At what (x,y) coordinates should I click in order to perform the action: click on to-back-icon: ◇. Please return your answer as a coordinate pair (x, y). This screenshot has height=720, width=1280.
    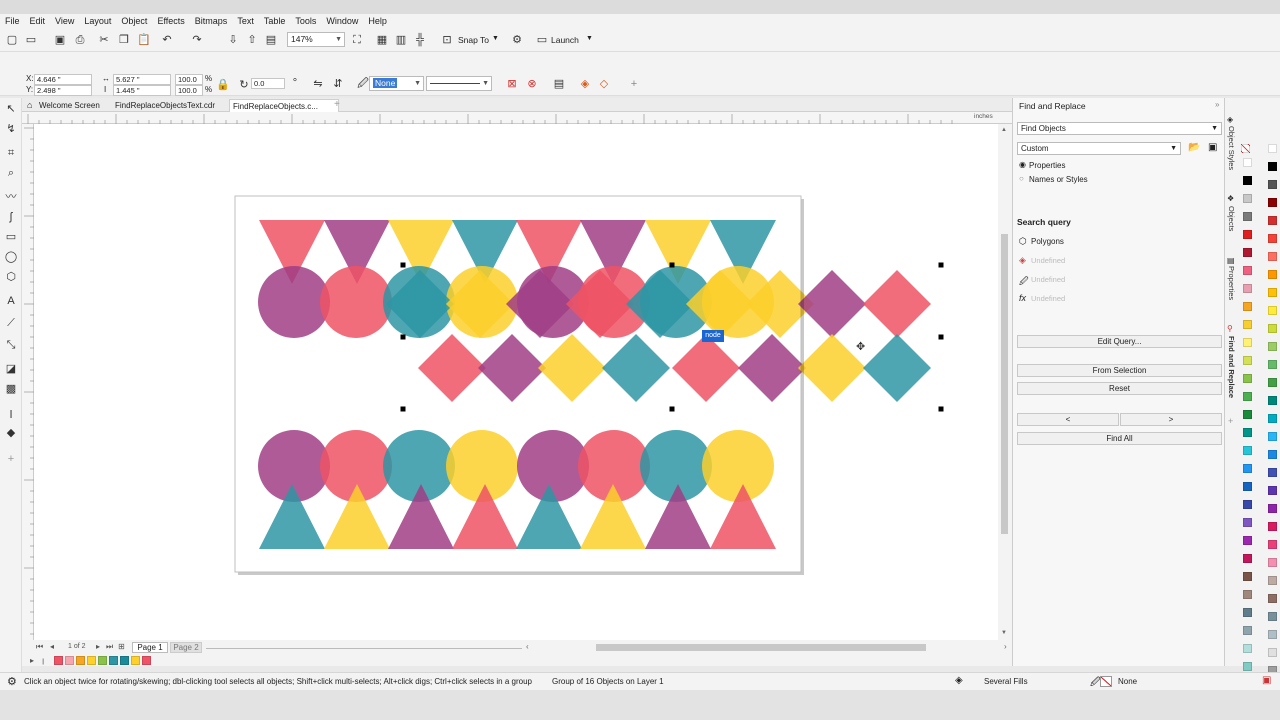
    Looking at the image, I should click on (604, 84).